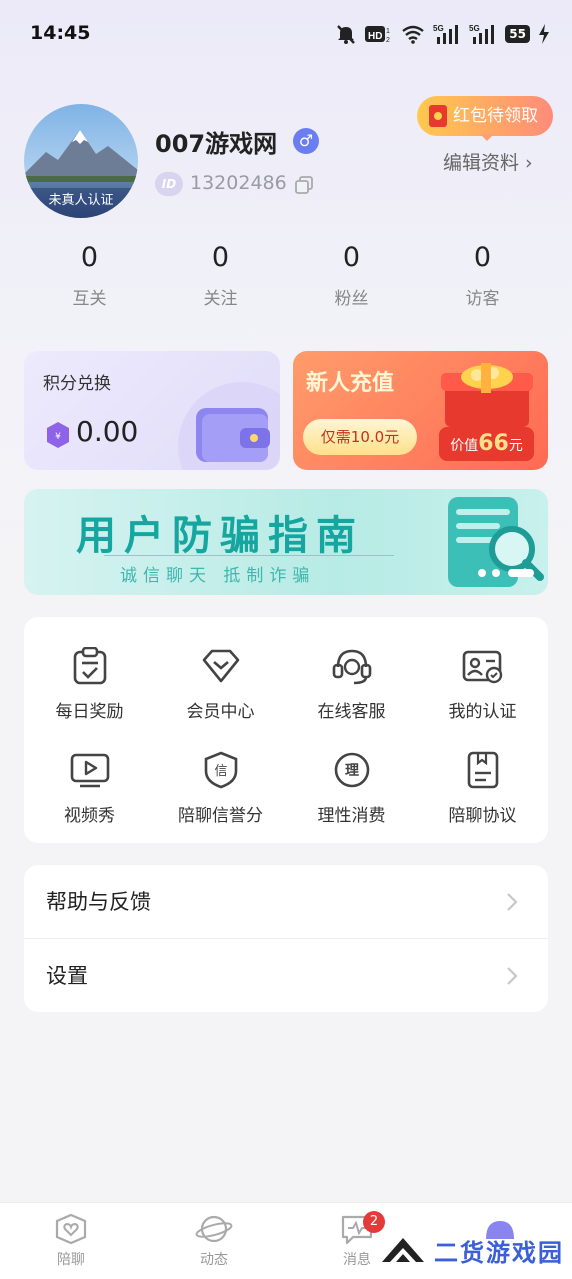 The width and height of the screenshot is (572, 1279). Describe the element at coordinates (482, 299) in the screenshot. I see `stat-label: 访客` at that location.